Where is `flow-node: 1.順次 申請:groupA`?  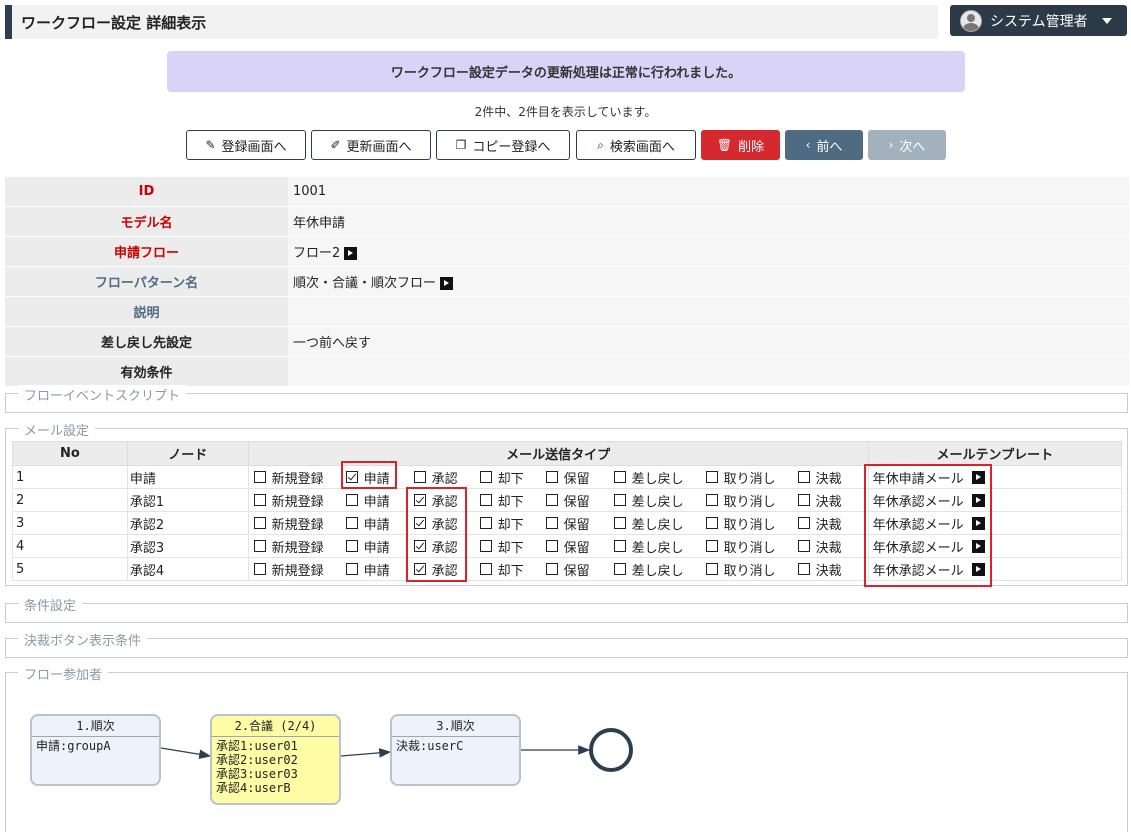 flow-node: 1.順次 申請:groupA is located at coordinates (95, 750).